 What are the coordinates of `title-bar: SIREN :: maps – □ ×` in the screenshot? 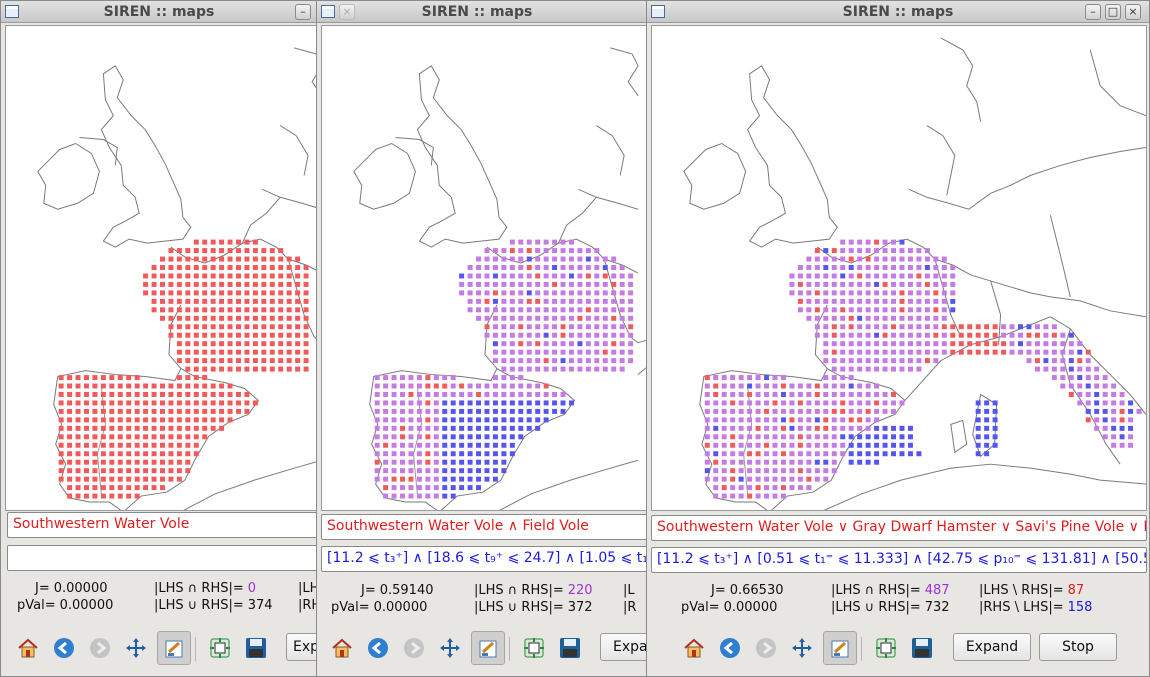 It's located at (898, 12).